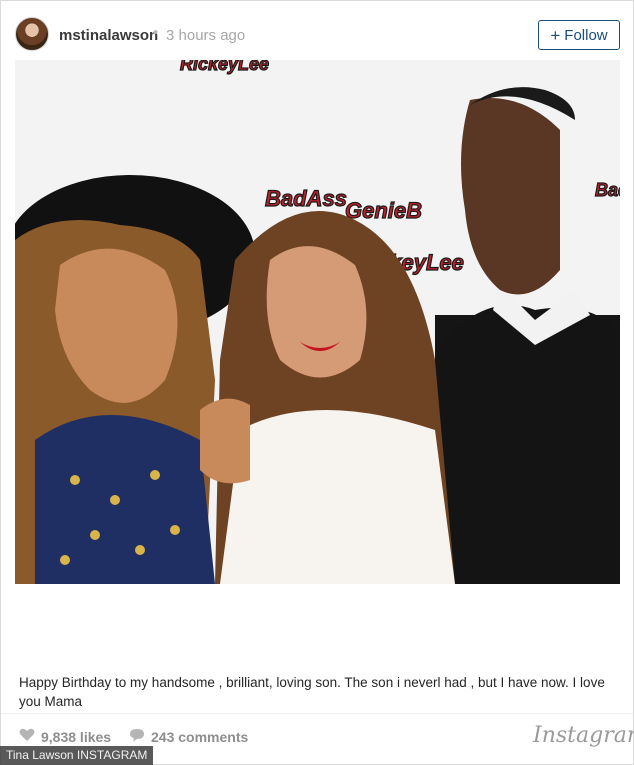 The height and width of the screenshot is (765, 634). I want to click on post-header: mstinalawson • 3 hours ago + Follow, so click(317, 32).